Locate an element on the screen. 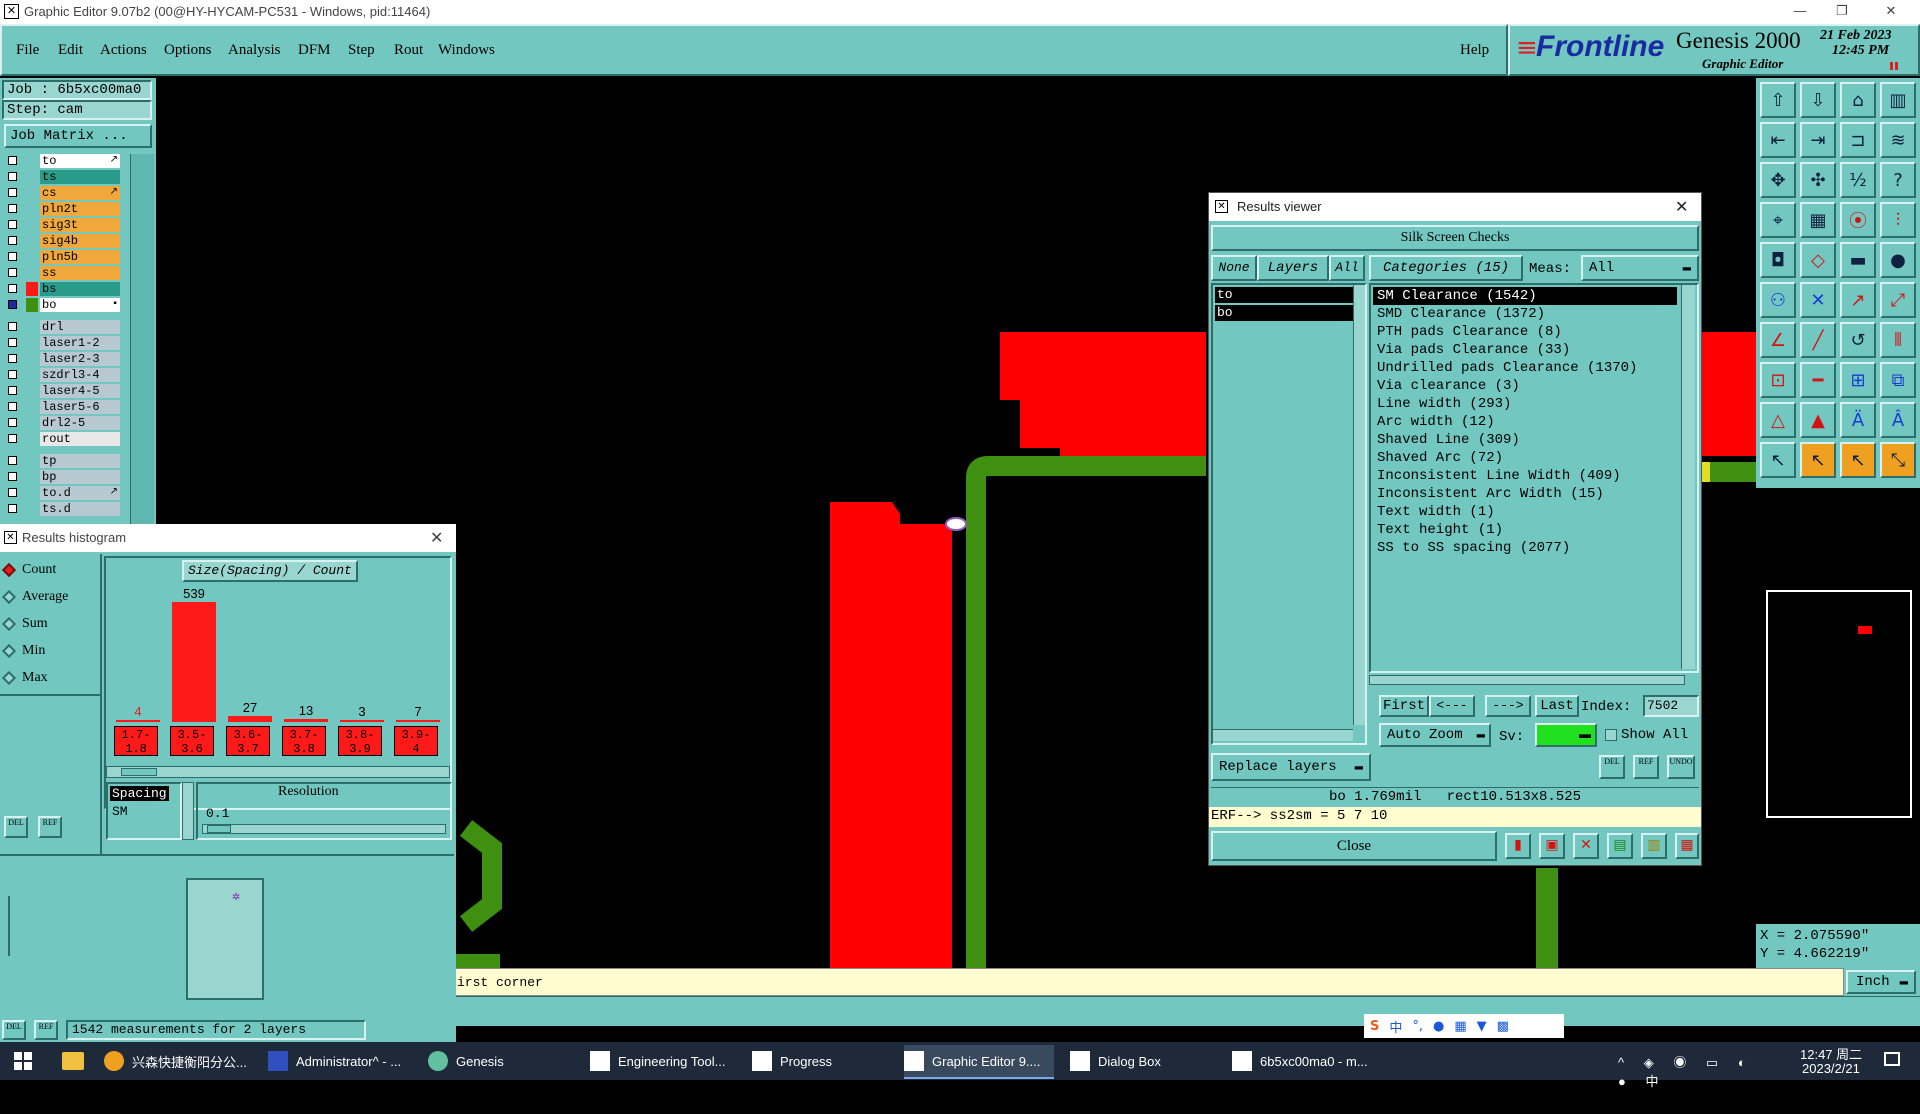 The width and height of the screenshot is (1920, 1114). category-item: SS to SS spacing (2077) is located at coordinates (1525, 548).